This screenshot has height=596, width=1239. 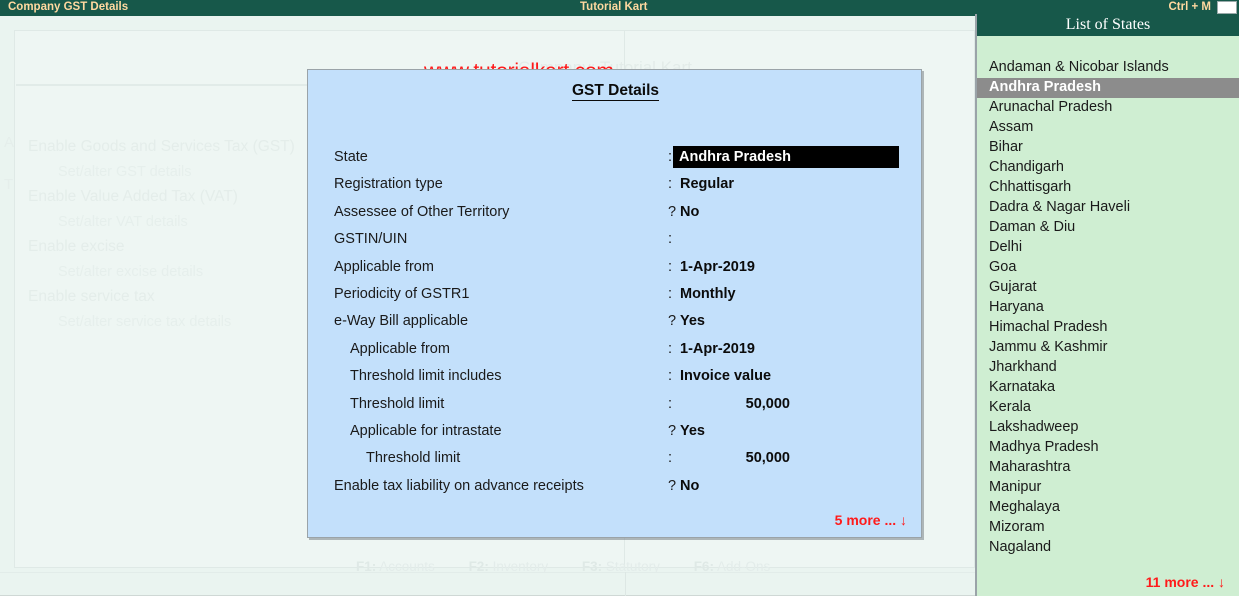 I want to click on state-list-item: Dadra & Nagar Haveli, so click(x=1108, y=208).